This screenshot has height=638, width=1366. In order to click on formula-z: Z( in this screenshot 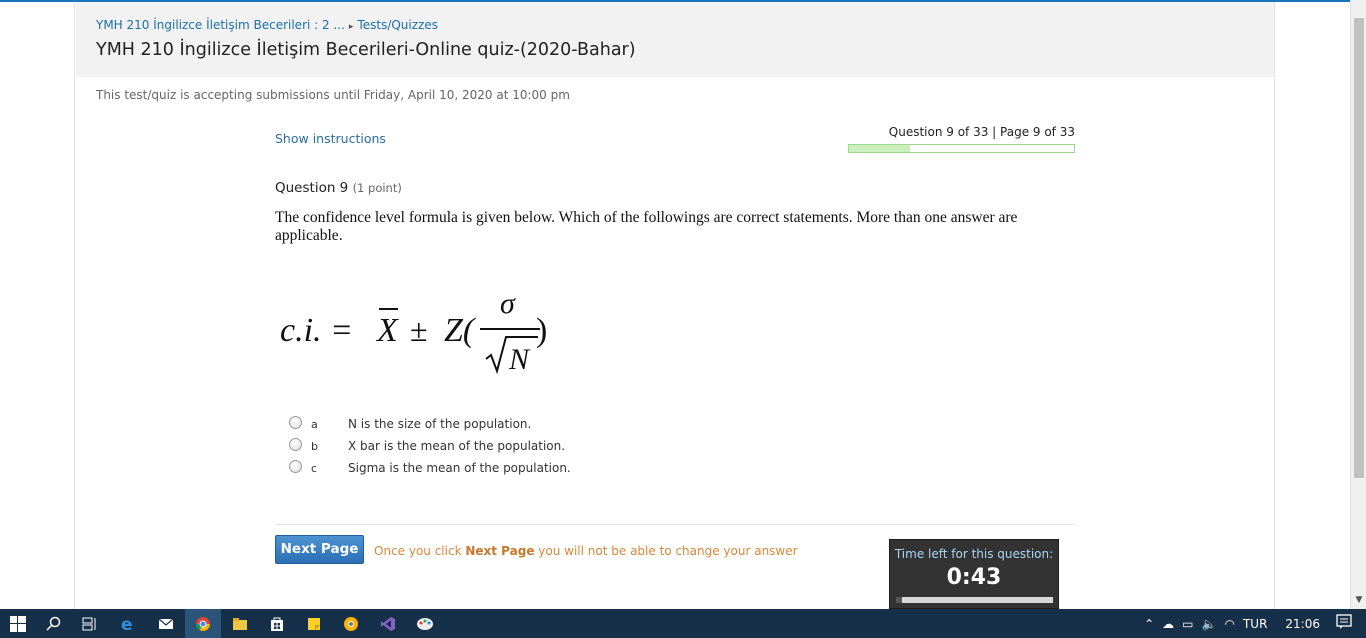, I will do `click(460, 330)`.